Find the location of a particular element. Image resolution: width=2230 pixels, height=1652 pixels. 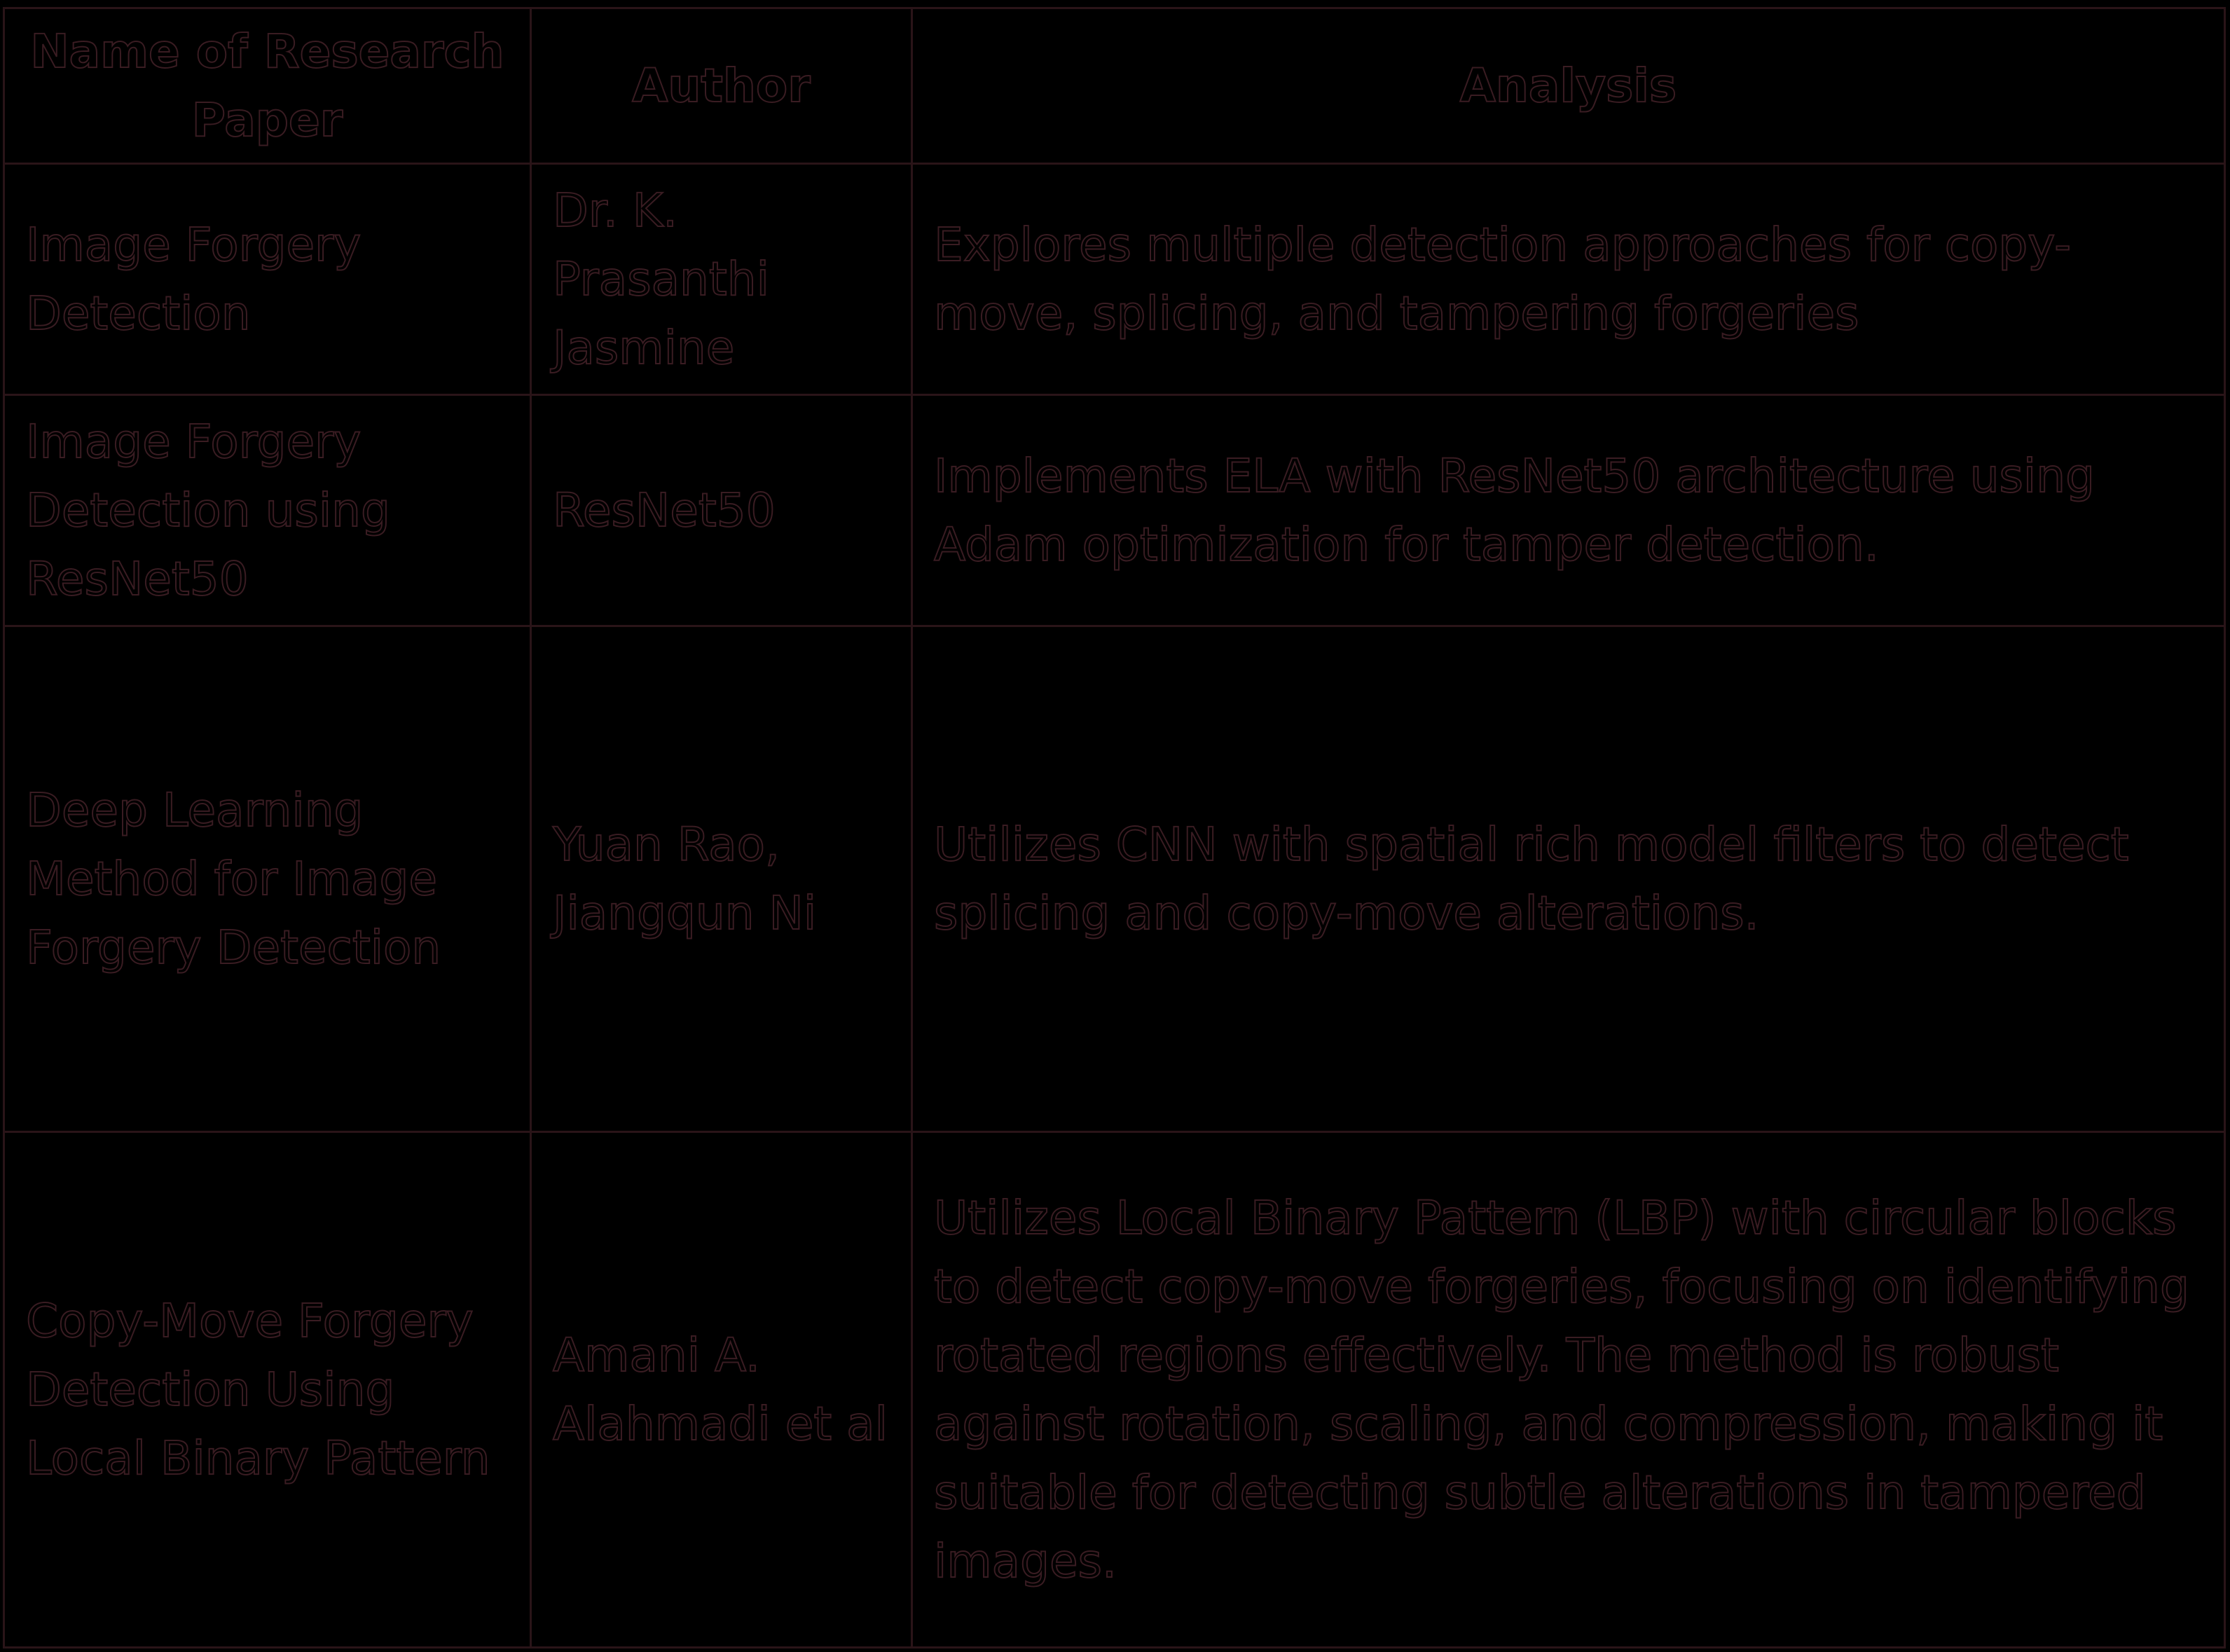

header-paper-name: Name of Research Paper is located at coordinates (267, 86).